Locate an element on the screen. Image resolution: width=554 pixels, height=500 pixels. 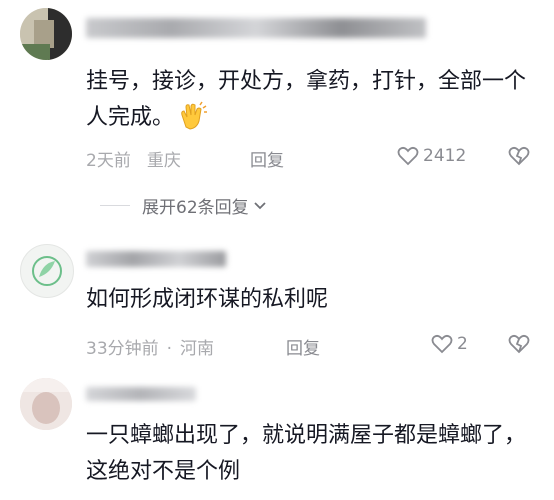
expand-replies-label: 展开62条回复 is located at coordinates (195, 208).